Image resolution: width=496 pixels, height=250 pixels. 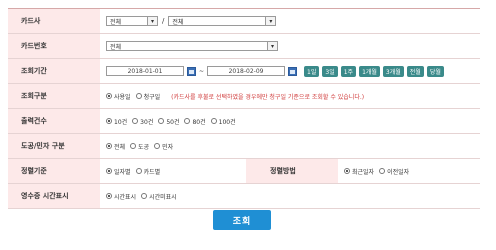 I want to click on end-date-input: 2018-02-09, so click(x=246, y=71).